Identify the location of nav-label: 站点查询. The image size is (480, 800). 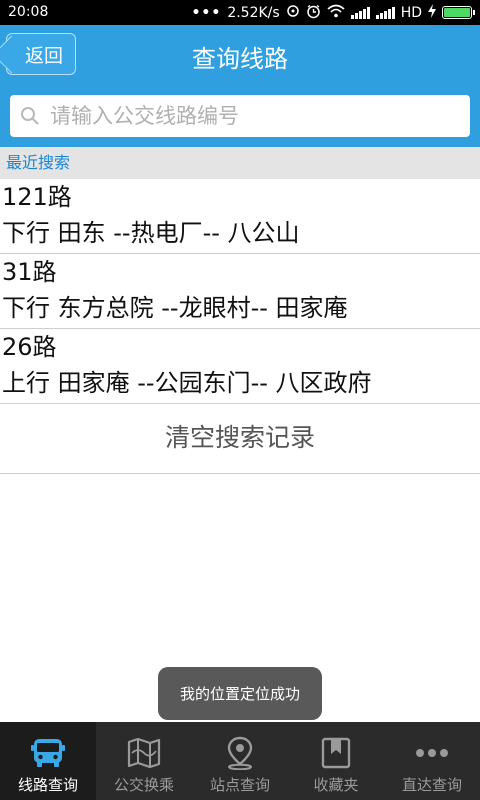
(239, 785).